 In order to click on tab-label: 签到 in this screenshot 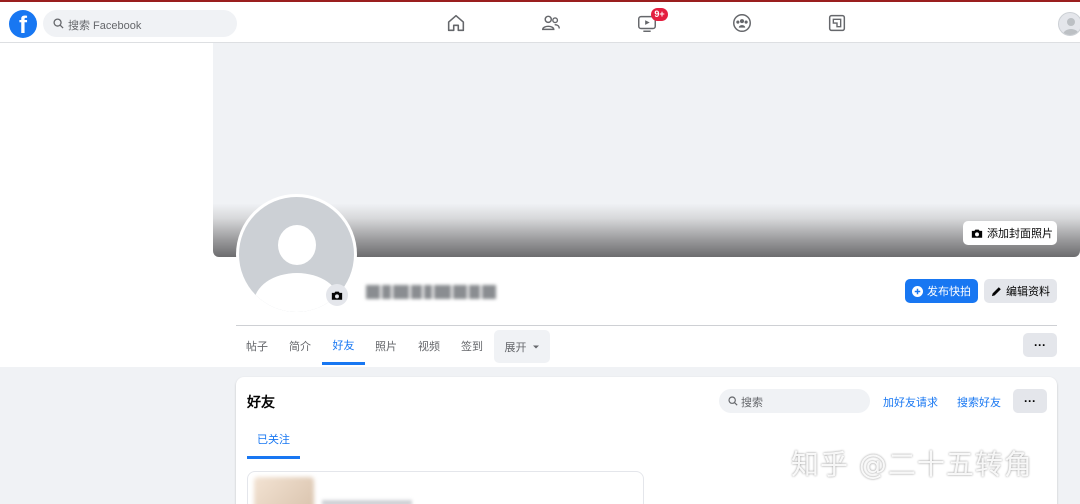, I will do `click(472, 347)`.